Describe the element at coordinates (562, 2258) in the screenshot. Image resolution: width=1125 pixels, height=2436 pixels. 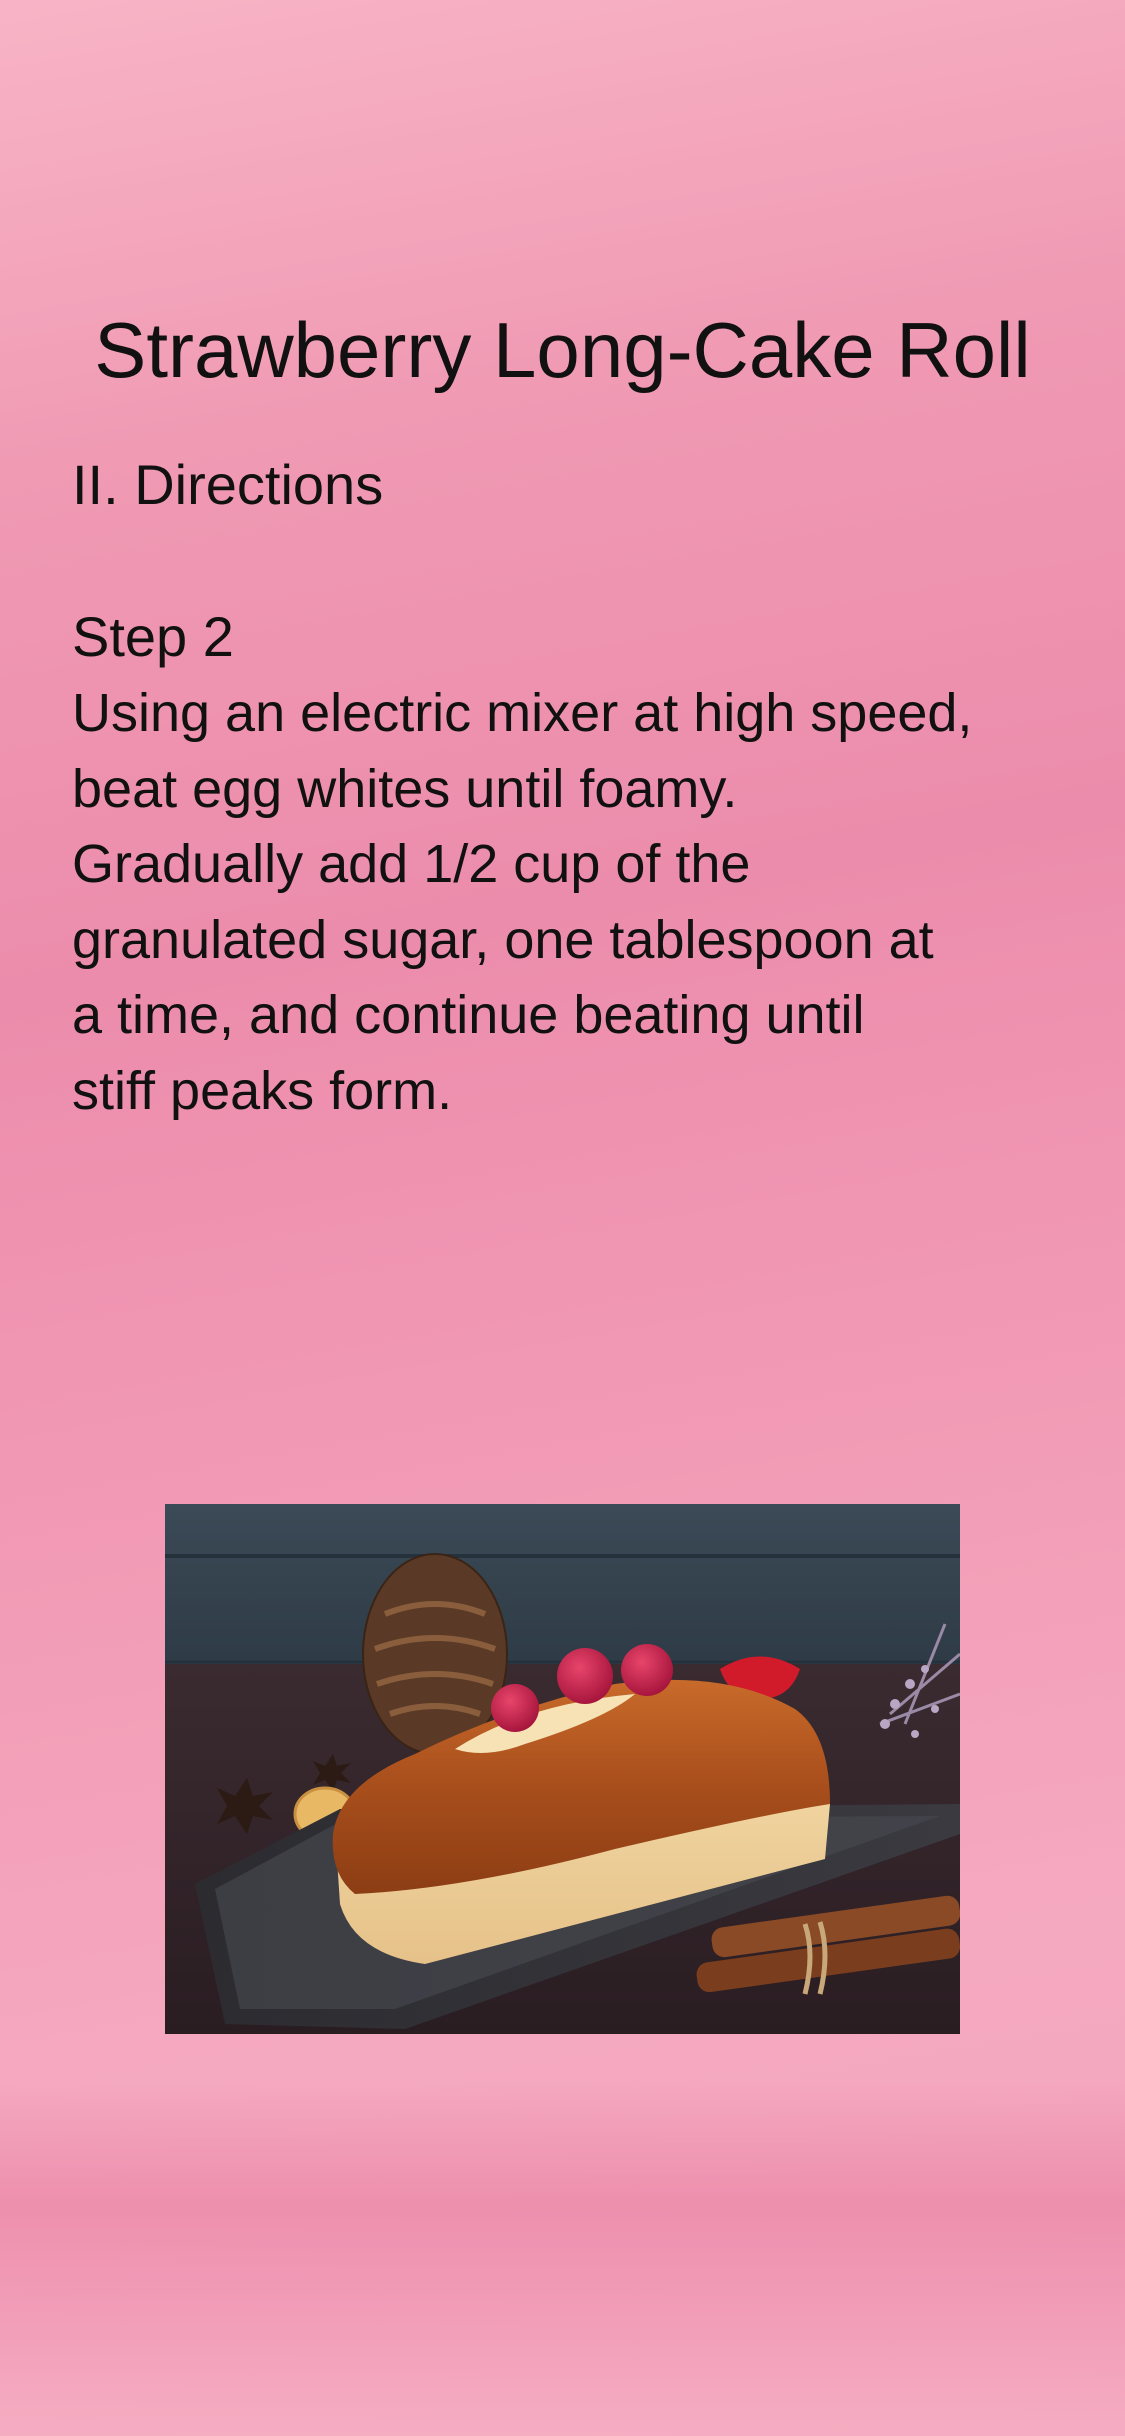
I see `background-band` at that location.